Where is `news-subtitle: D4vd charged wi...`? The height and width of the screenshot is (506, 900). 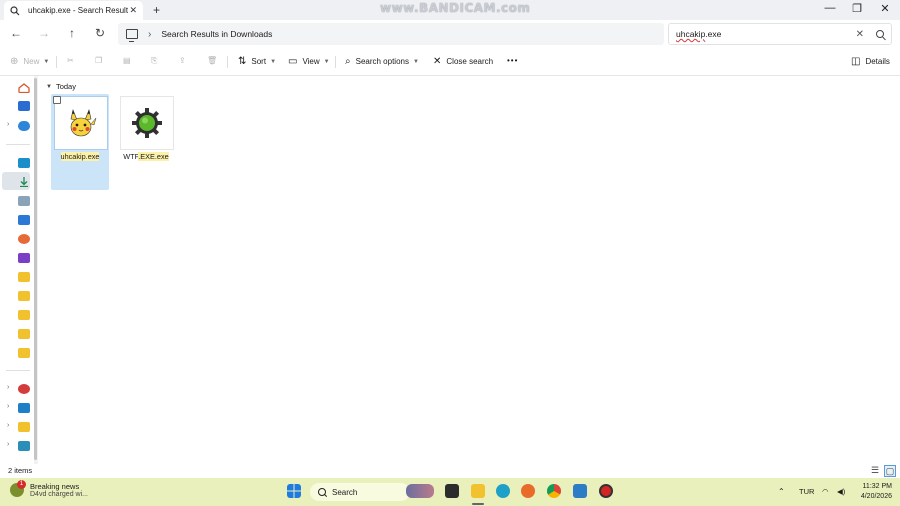 news-subtitle: D4vd charged wi... is located at coordinates (59, 494).